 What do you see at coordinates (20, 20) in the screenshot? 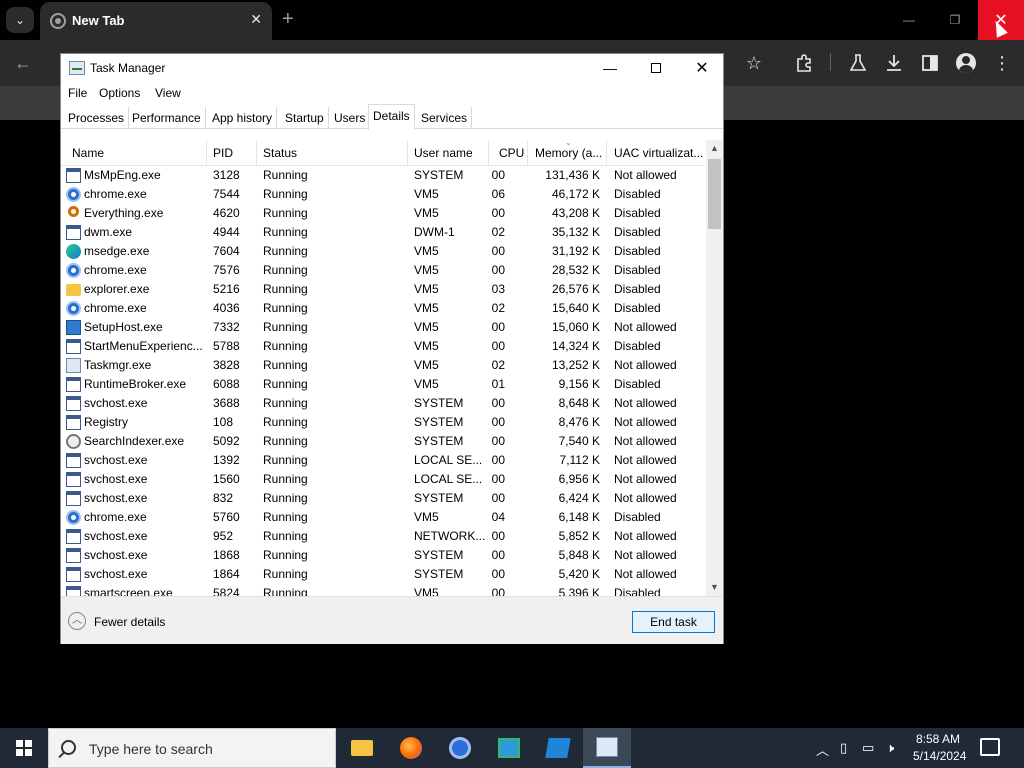
I see `tab-search-button: ⌄` at bounding box center [20, 20].